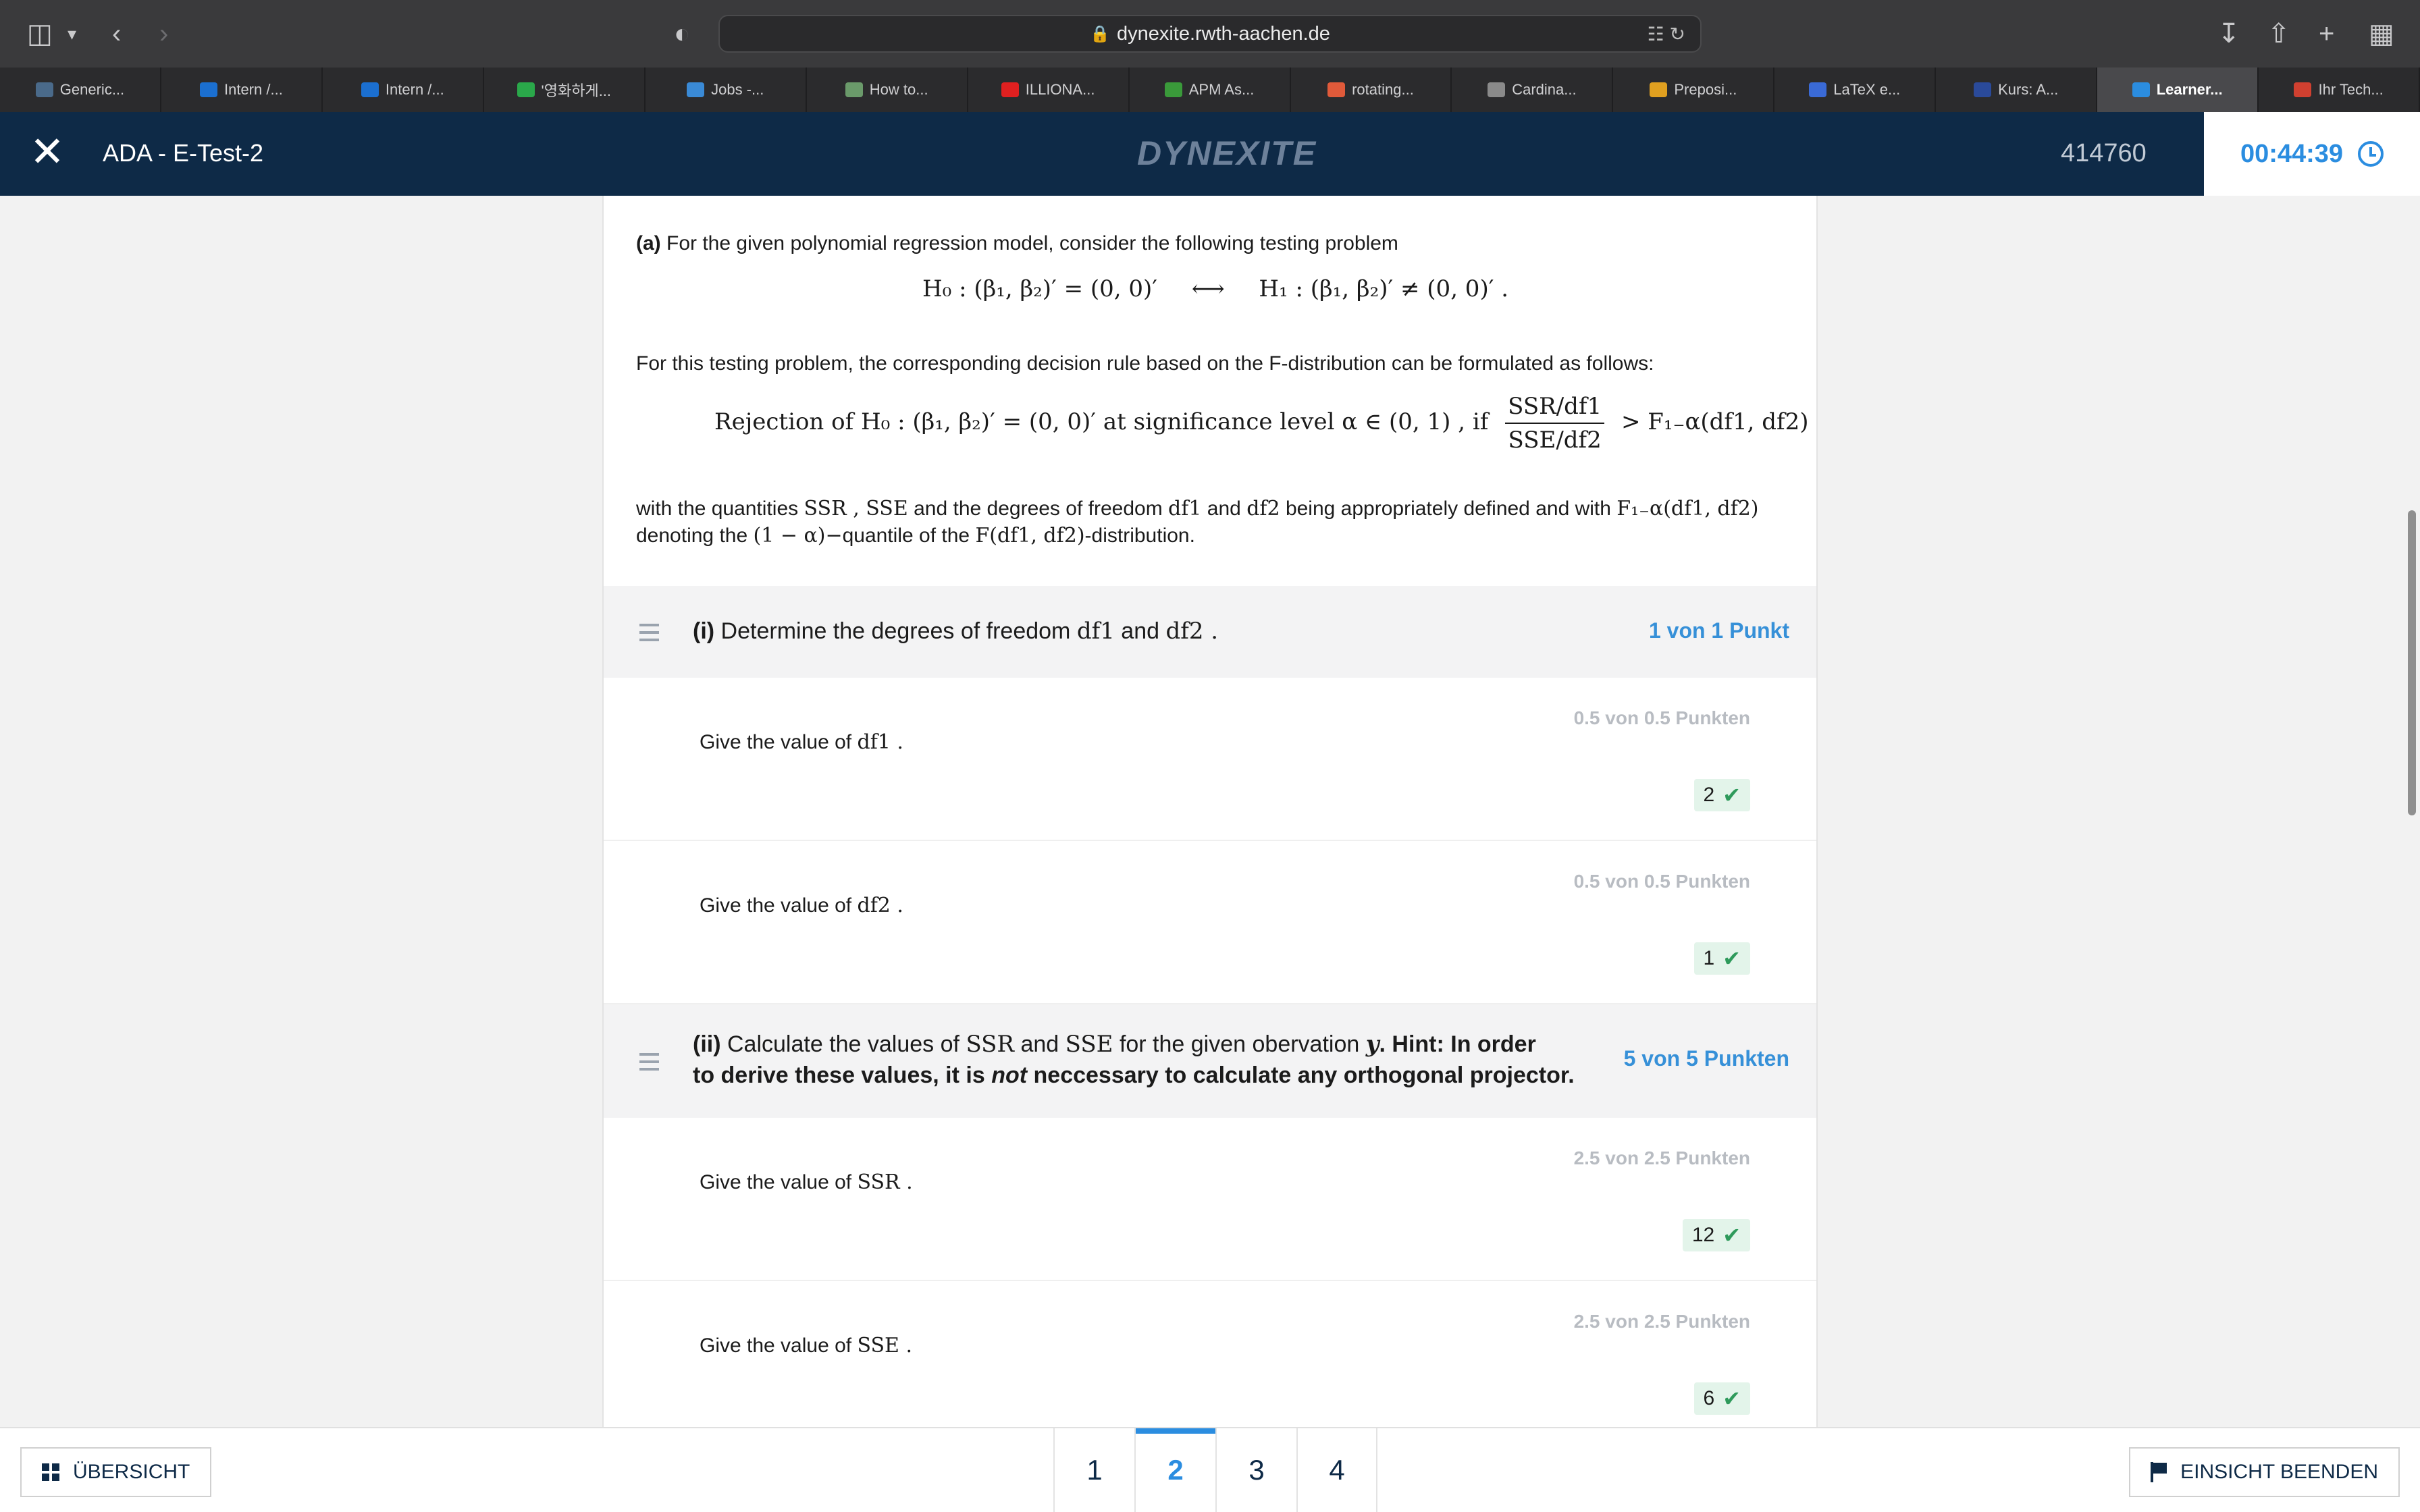  Describe the element at coordinates (806, 1182) in the screenshot. I see `question-text: Give the value of SSR .` at that location.